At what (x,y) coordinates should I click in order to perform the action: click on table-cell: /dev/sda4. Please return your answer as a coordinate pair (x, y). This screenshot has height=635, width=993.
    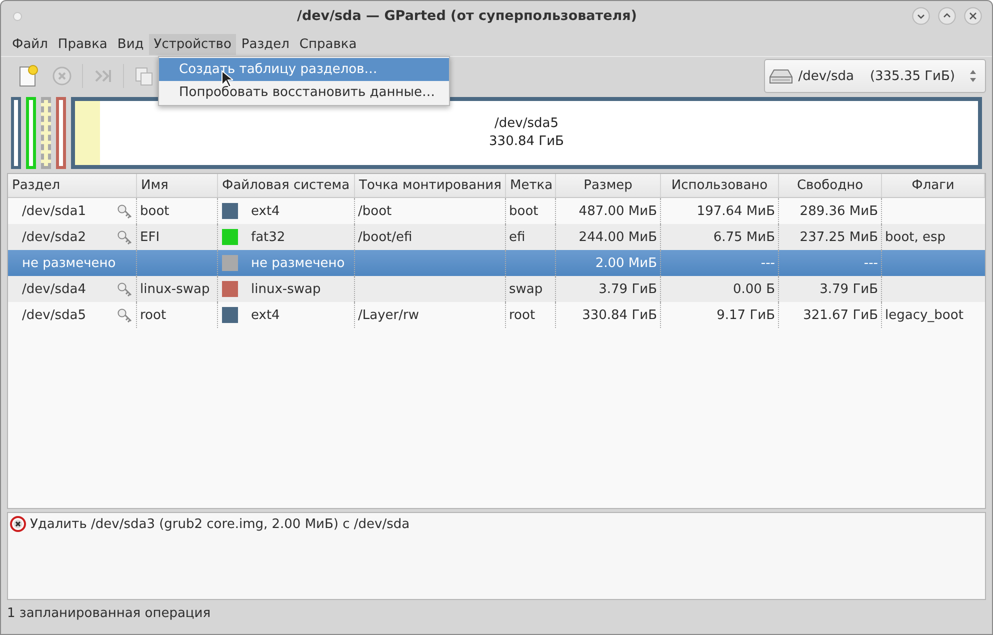
    Looking at the image, I should click on (54, 289).